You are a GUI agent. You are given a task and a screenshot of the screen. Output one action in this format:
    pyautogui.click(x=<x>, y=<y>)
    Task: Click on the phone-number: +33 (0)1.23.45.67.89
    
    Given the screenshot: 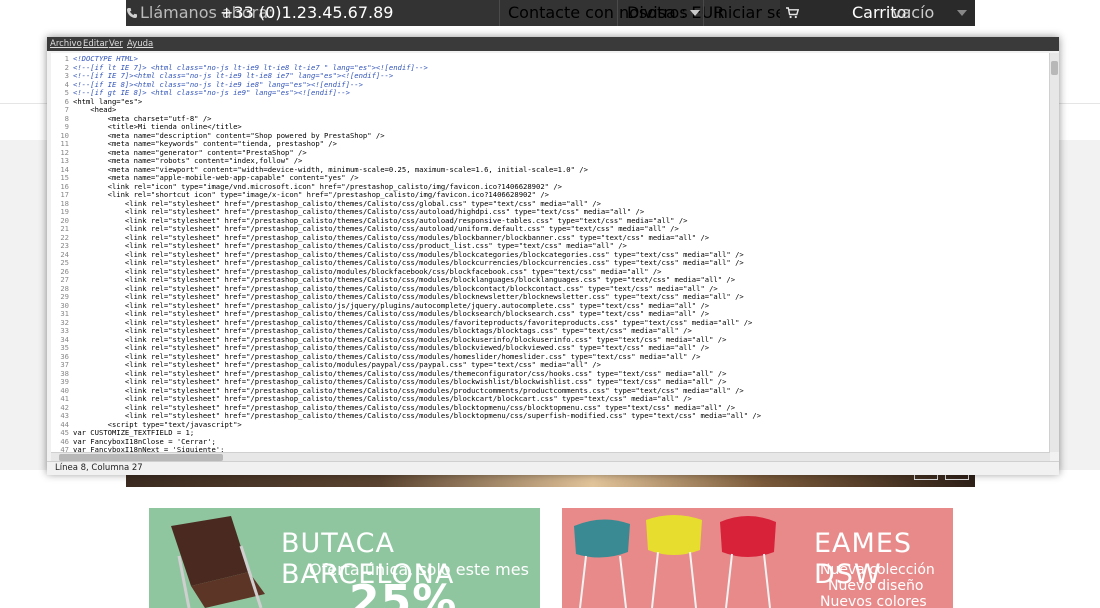 What is the action you would take?
    pyautogui.click(x=307, y=12)
    